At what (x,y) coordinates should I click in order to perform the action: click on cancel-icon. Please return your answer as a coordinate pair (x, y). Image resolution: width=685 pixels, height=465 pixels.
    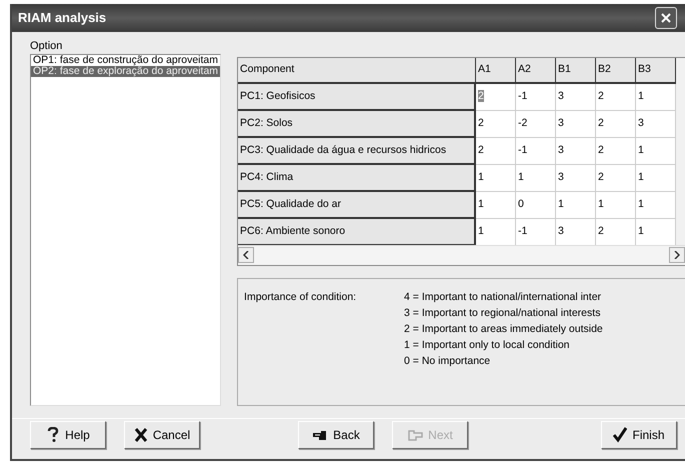
    Looking at the image, I should click on (141, 434).